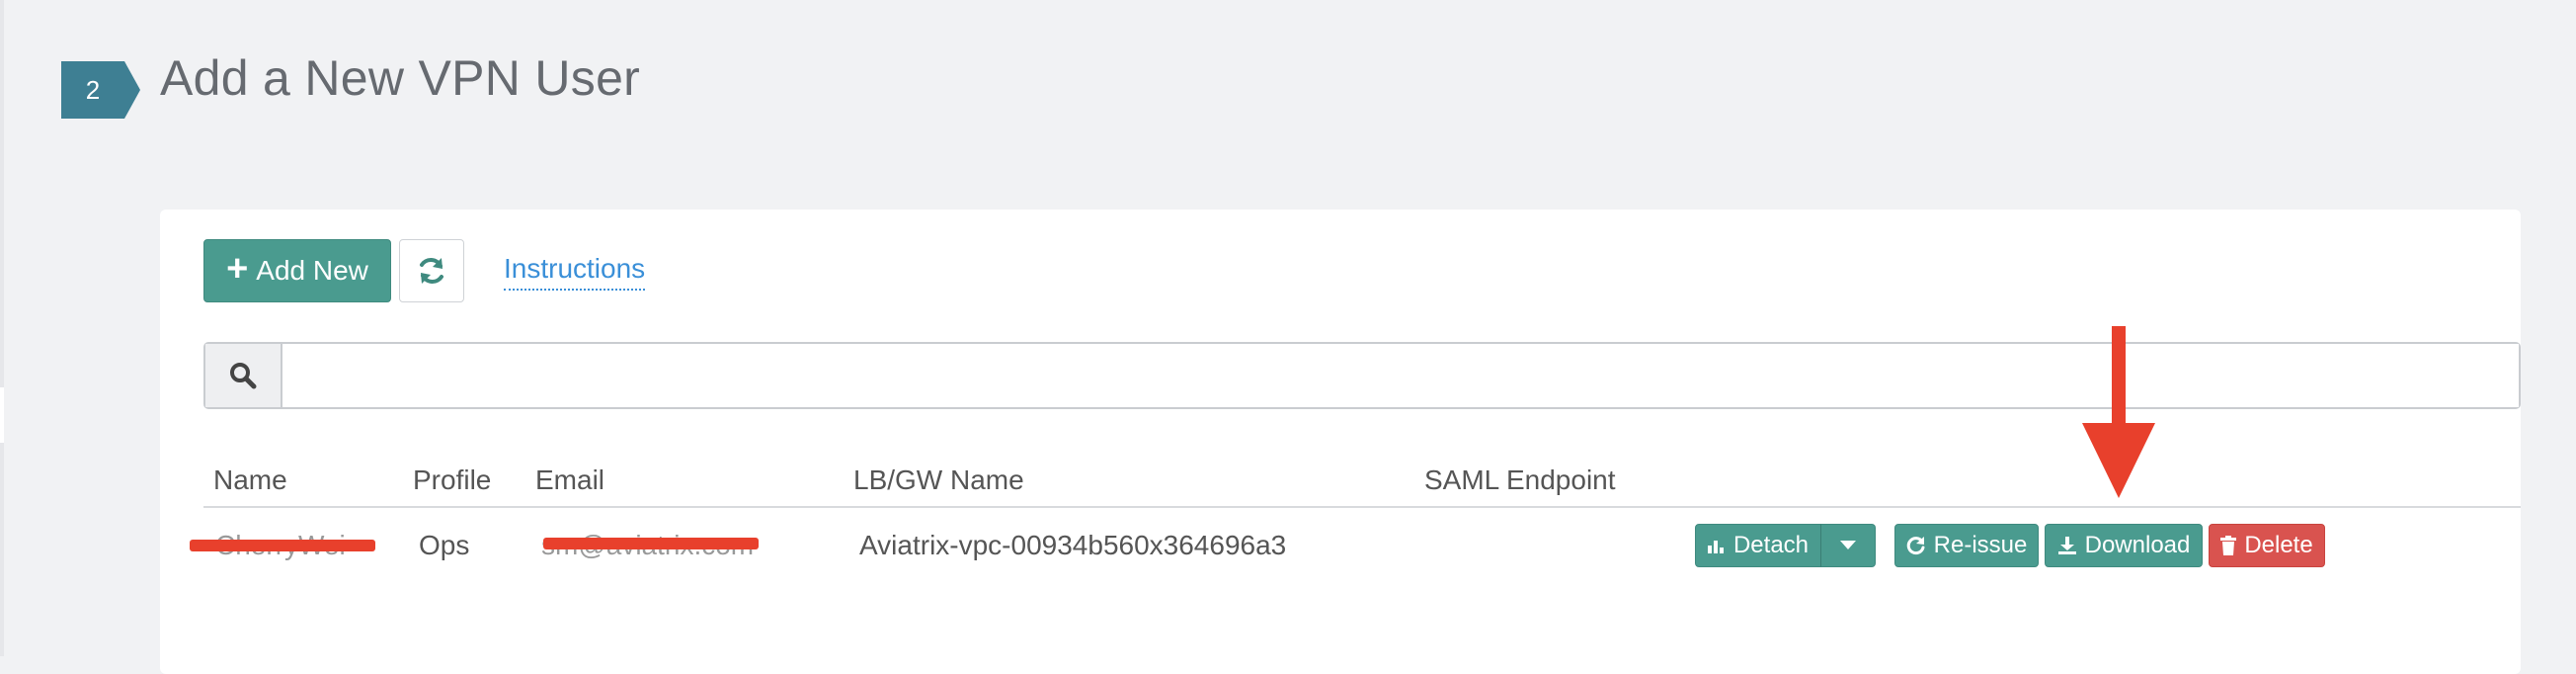 The height and width of the screenshot is (674, 2576). Describe the element at coordinates (2228, 545) in the screenshot. I see `trash-icon` at that location.